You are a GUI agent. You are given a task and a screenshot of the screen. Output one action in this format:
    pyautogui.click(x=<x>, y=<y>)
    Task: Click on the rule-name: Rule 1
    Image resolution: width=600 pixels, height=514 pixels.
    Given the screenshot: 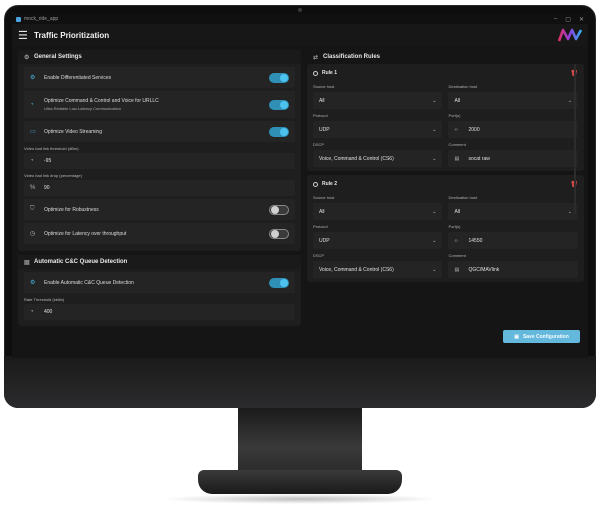 What is the action you would take?
    pyautogui.click(x=329, y=73)
    